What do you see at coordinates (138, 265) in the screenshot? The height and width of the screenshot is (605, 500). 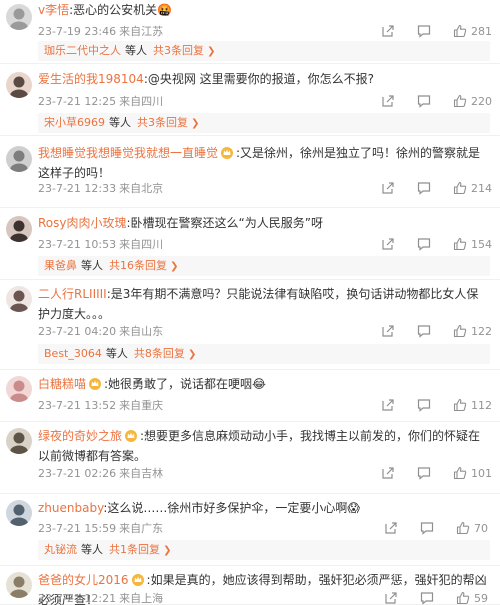 I see `view-replies-link: 共16条回复` at bounding box center [138, 265].